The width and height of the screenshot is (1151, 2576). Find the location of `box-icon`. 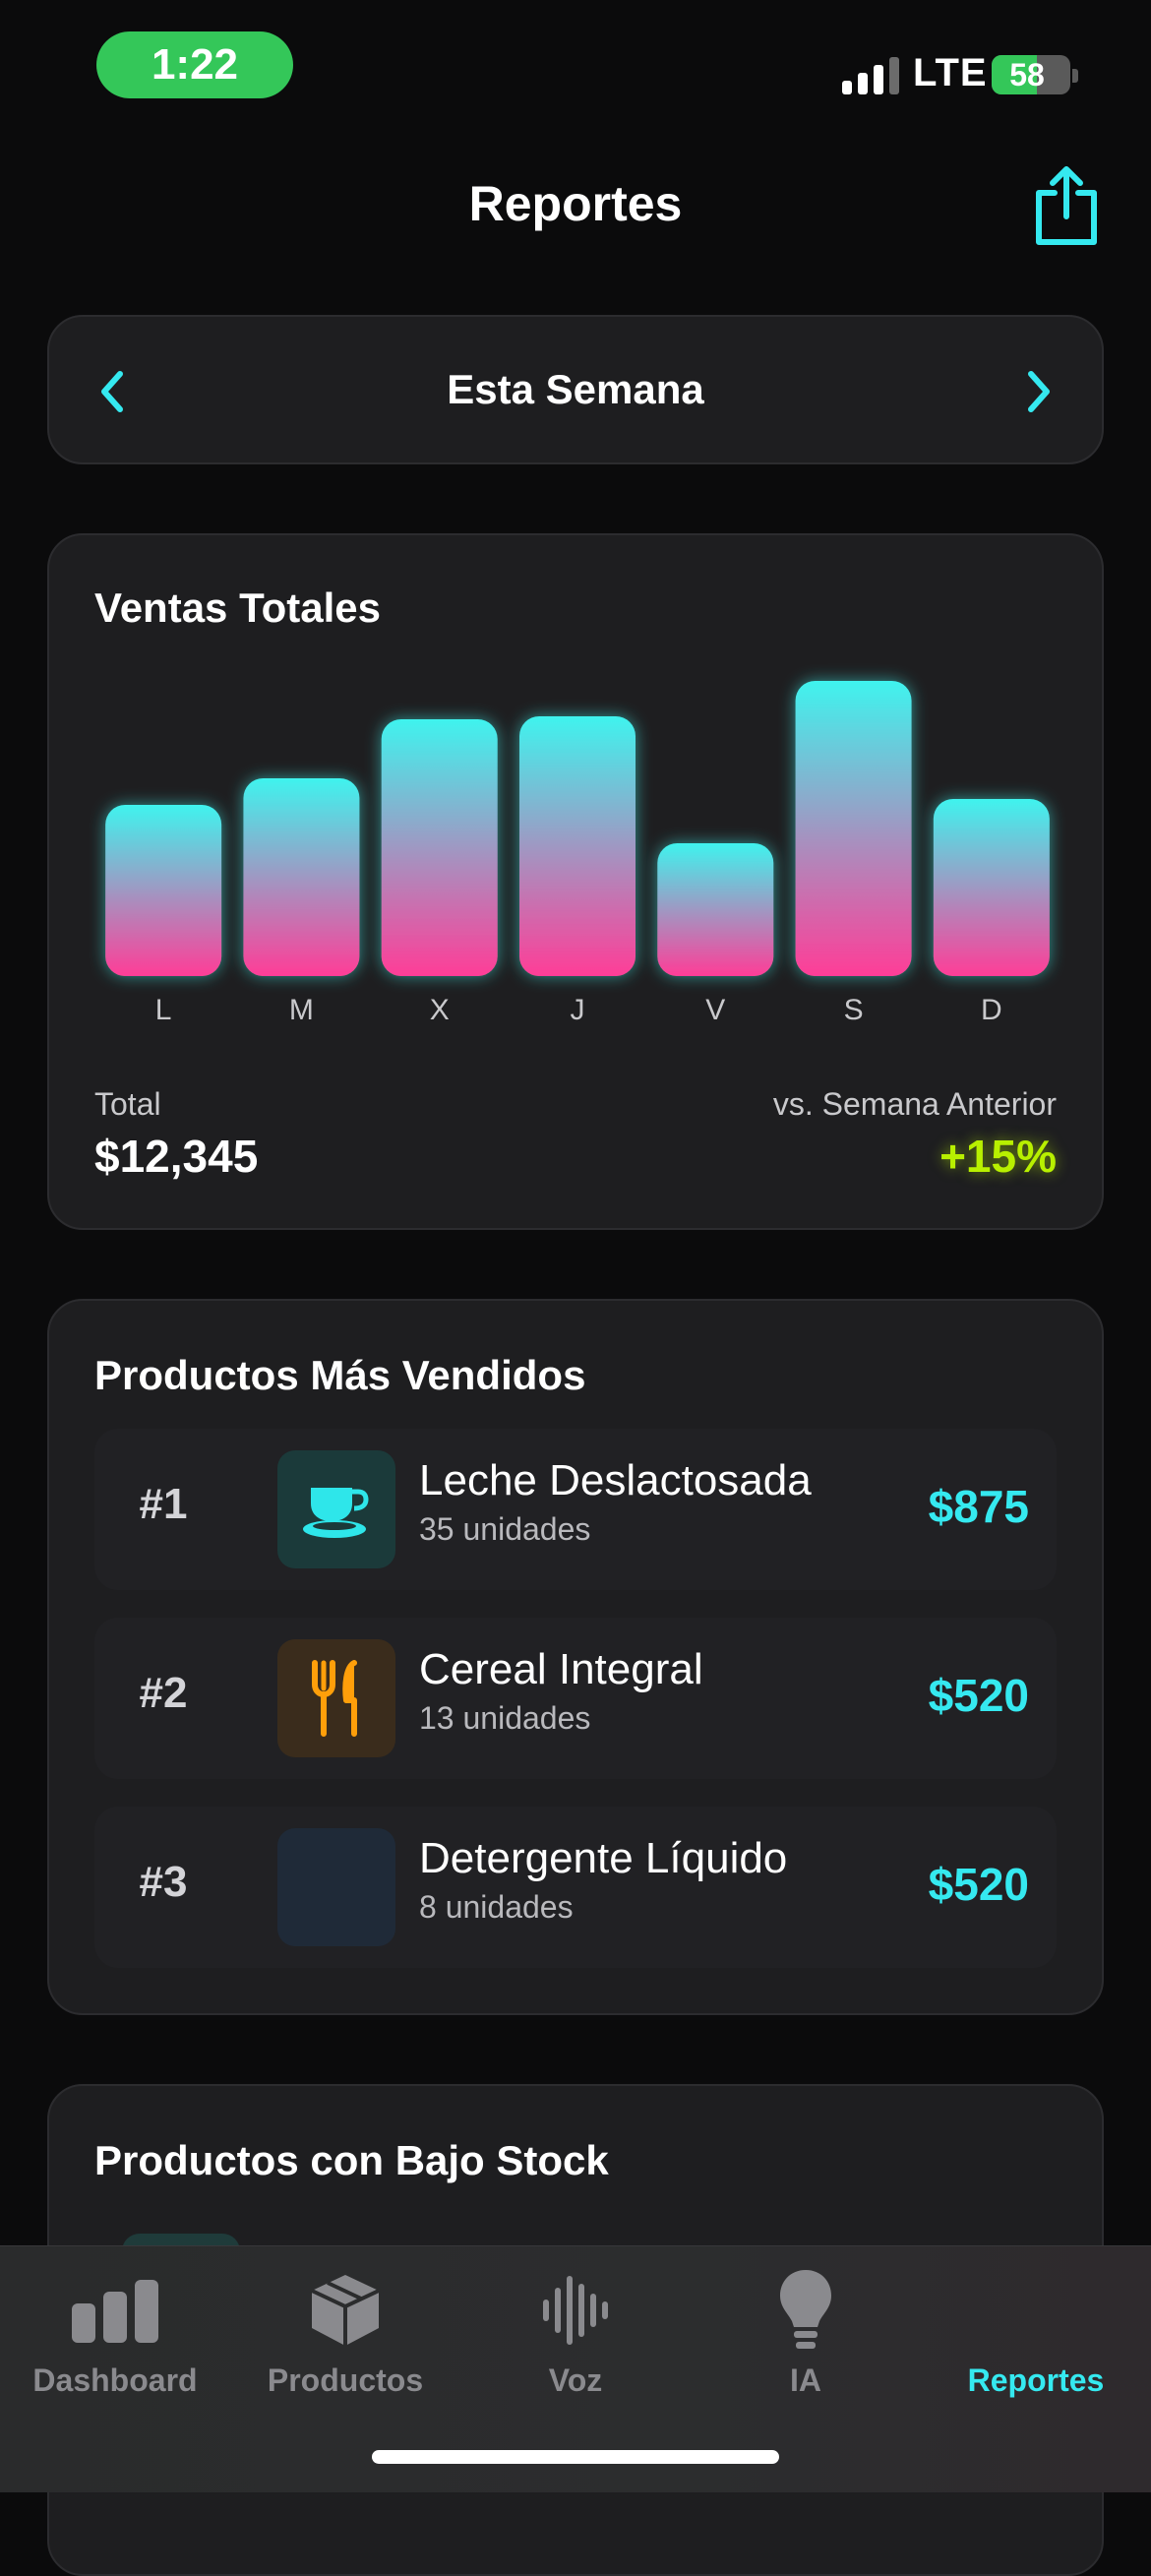

box-icon is located at coordinates (345, 2310).